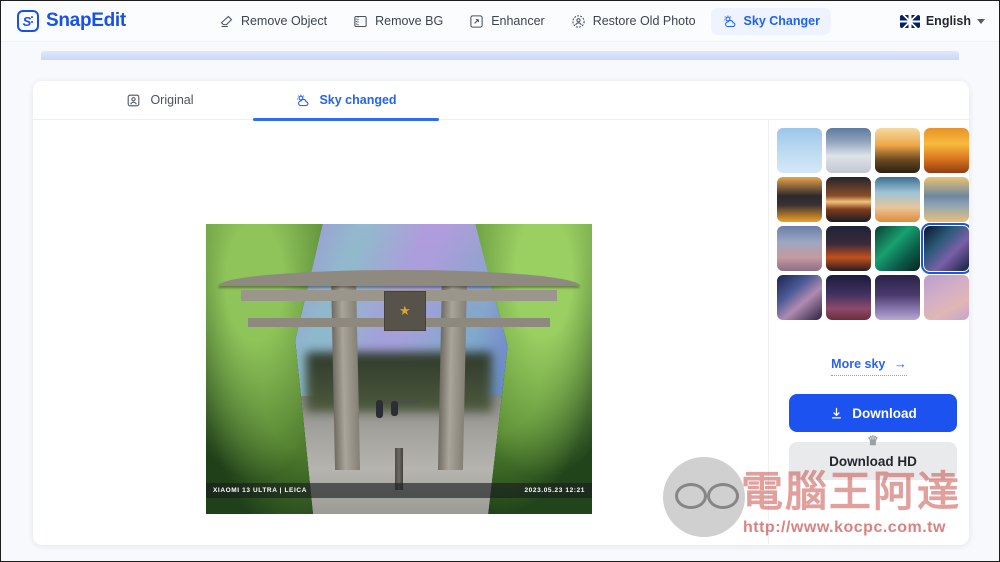 The height and width of the screenshot is (562, 1000). What do you see at coordinates (897, 150) in the screenshot?
I see `sky-thumbnail-golden-sunrise-sea` at bounding box center [897, 150].